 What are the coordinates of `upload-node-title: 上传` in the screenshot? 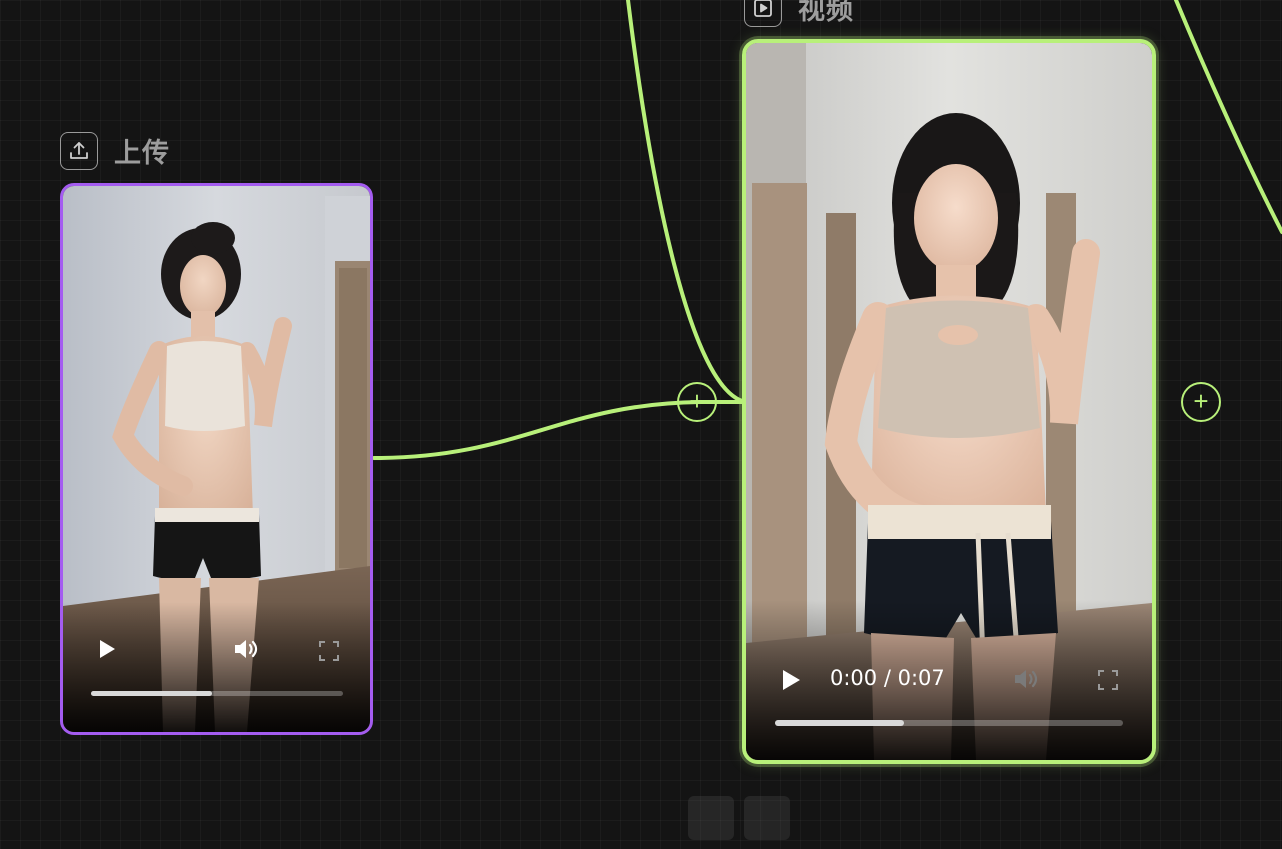 It's located at (142, 153).